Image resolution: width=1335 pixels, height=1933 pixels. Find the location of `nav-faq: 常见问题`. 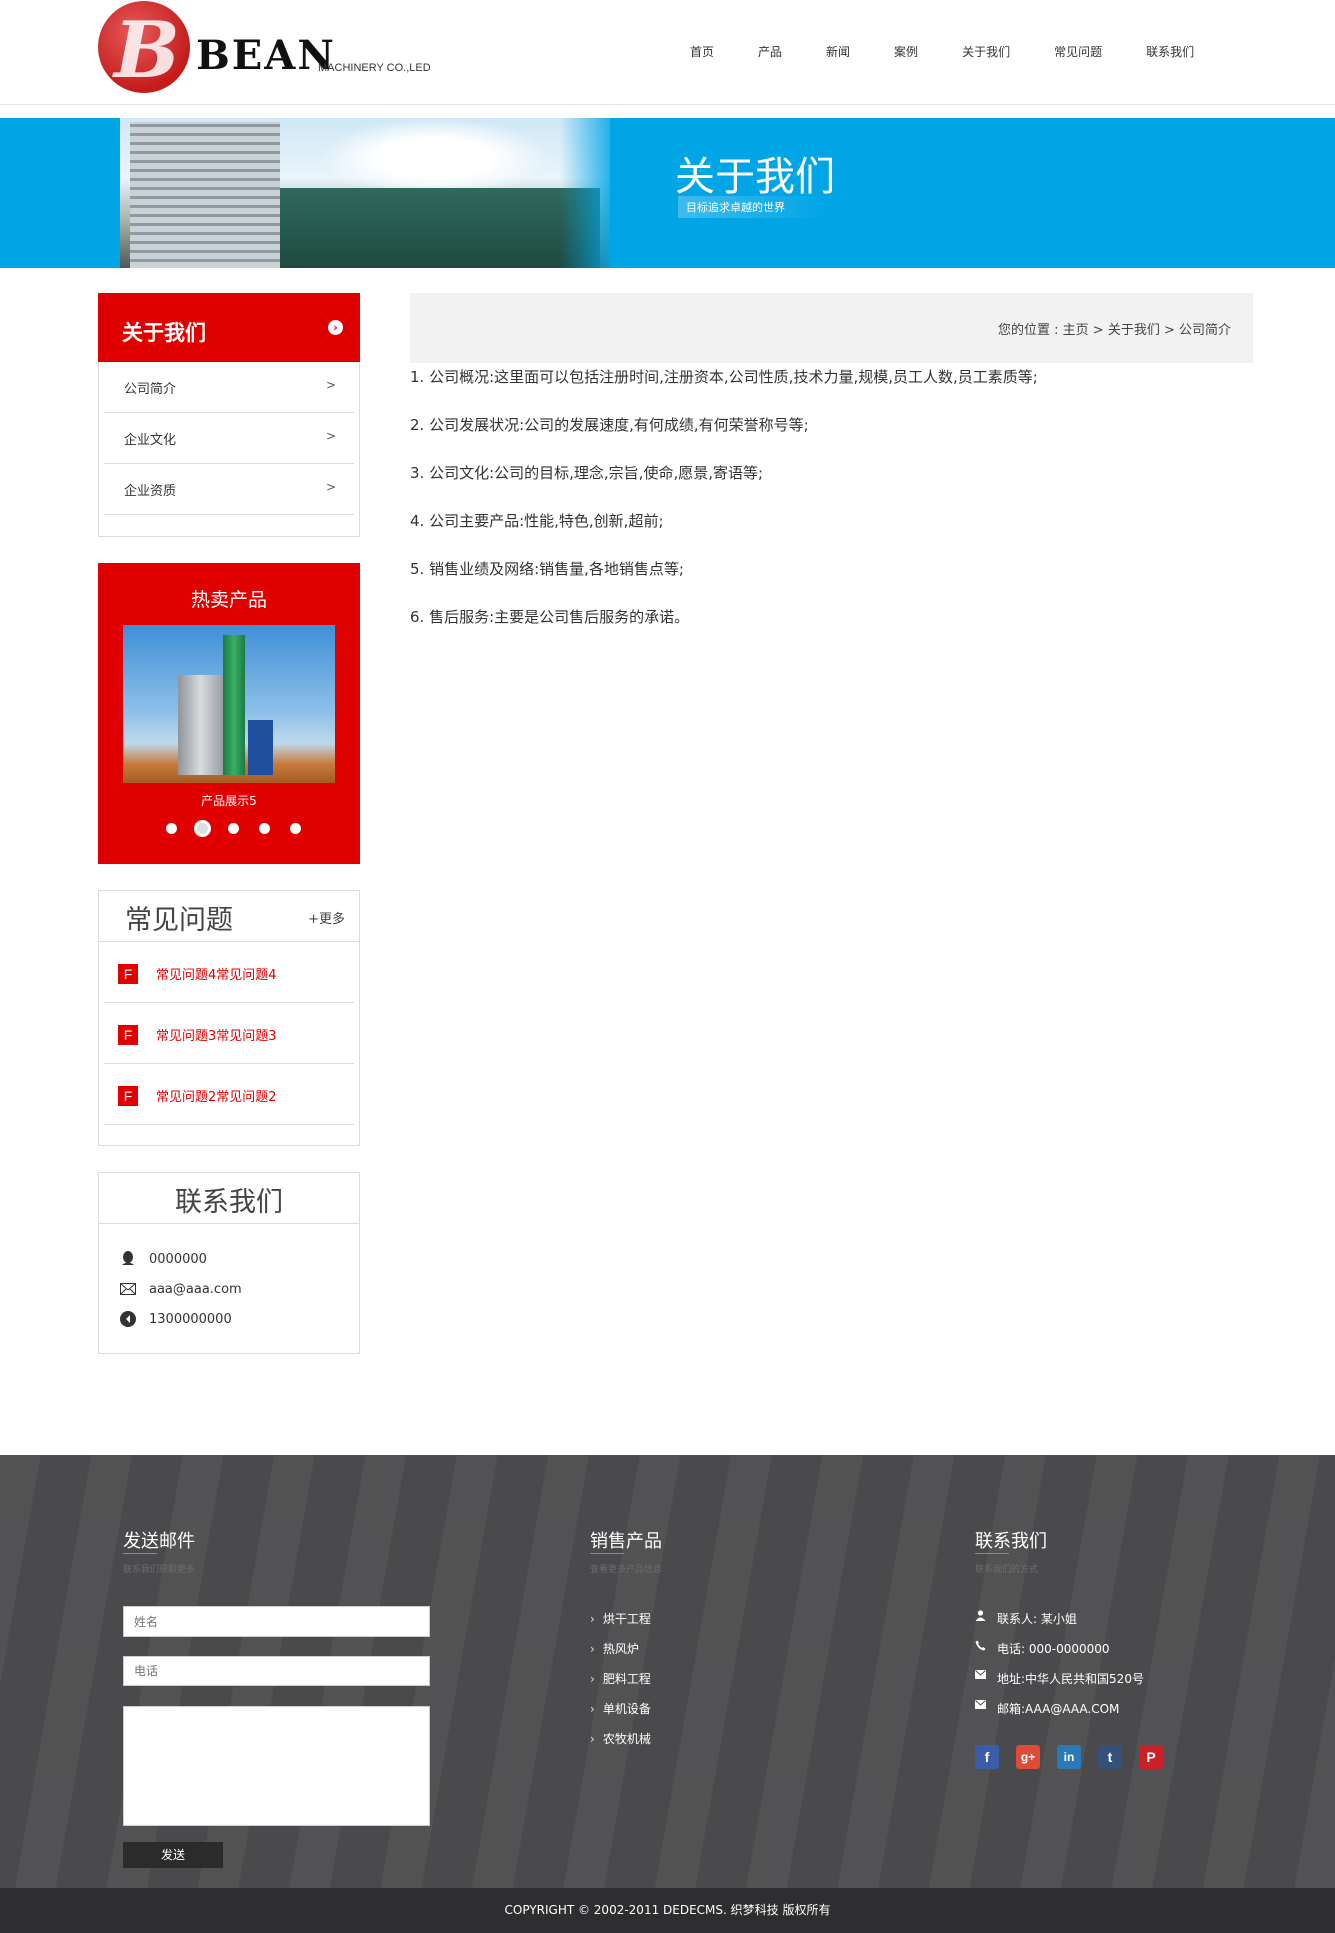

nav-faq: 常见问题 is located at coordinates (1078, 51).